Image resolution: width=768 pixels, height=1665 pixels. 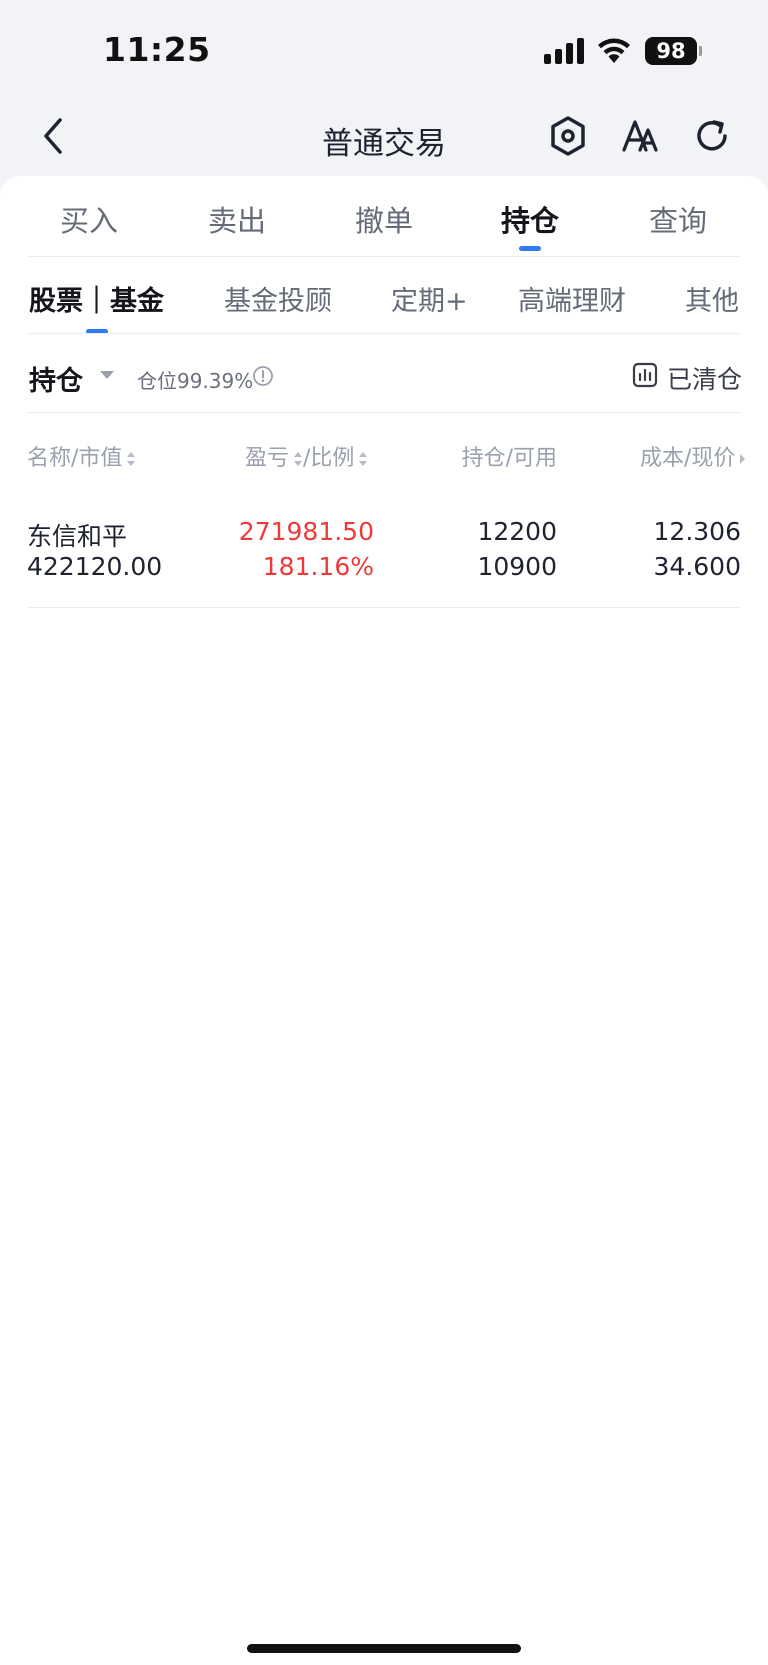 What do you see at coordinates (306, 531) in the screenshot?
I see `profit-loss: 271981.50` at bounding box center [306, 531].